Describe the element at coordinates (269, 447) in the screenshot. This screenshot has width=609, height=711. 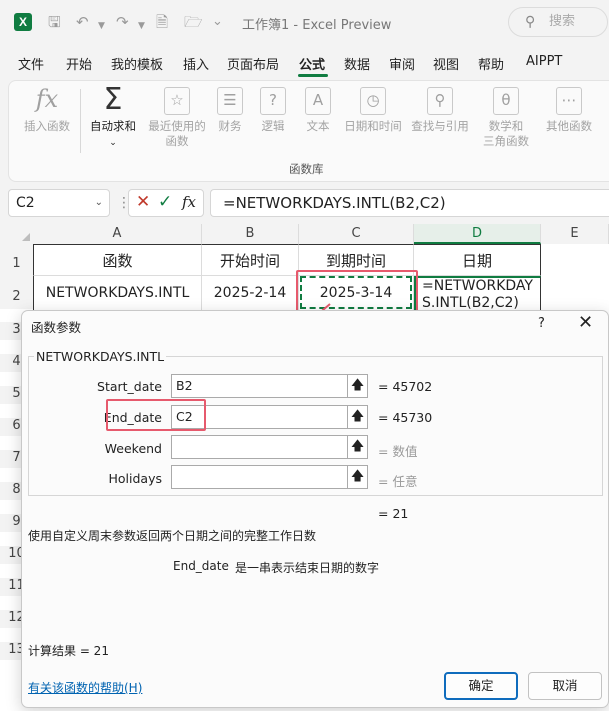
I see `weekend-input` at that location.